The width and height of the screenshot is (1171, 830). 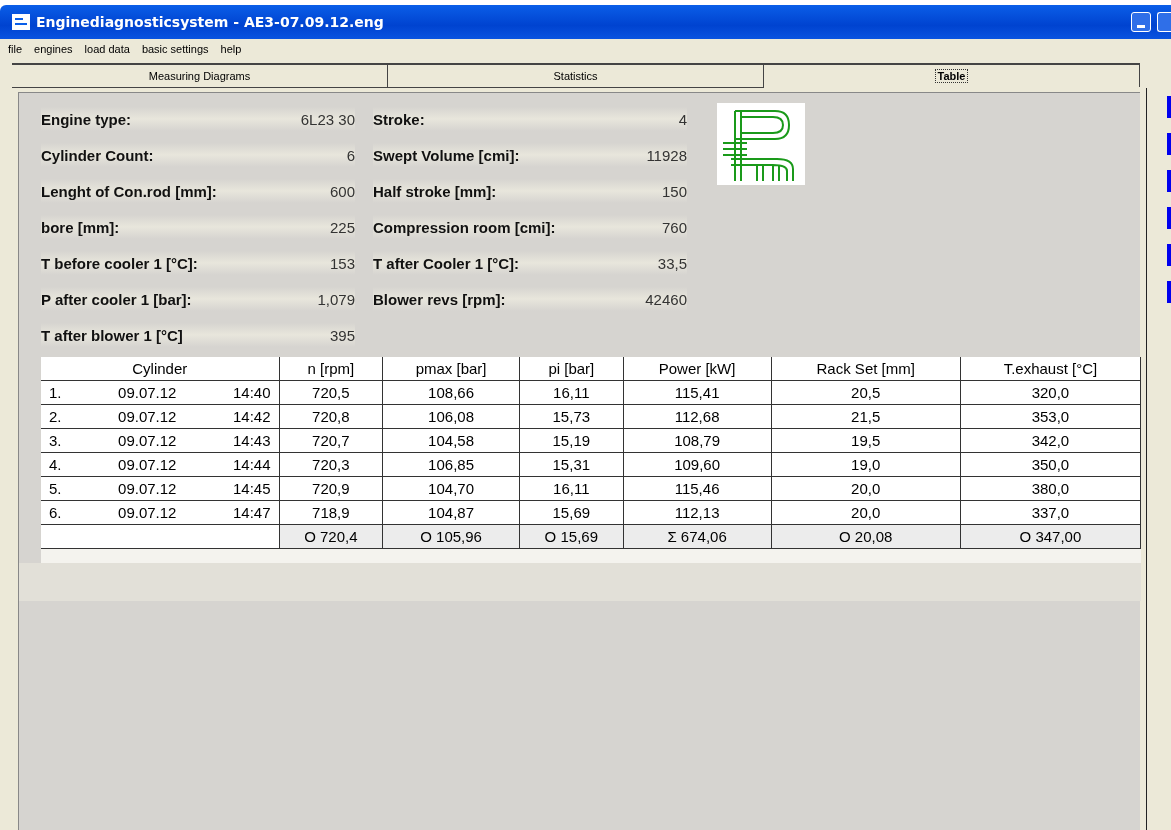 What do you see at coordinates (1050, 416) in the screenshot?
I see `table-cell: 353,0` at bounding box center [1050, 416].